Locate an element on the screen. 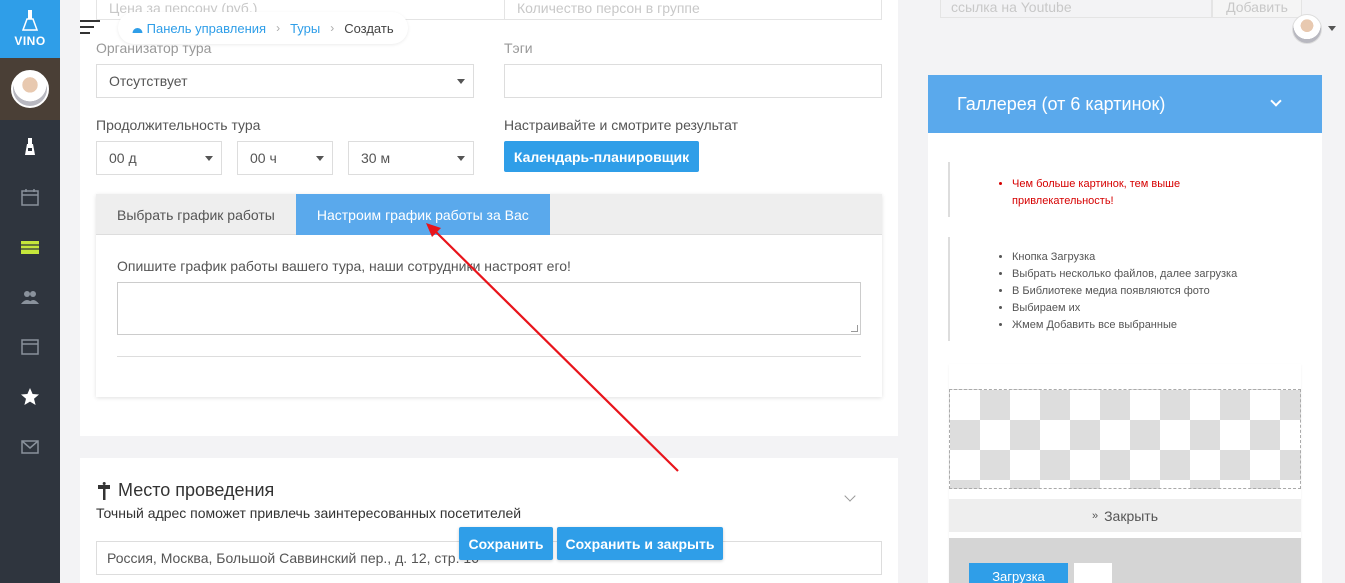 This screenshot has width=1345, height=583. group-size-field: Количество персон в группе is located at coordinates (693, 10).